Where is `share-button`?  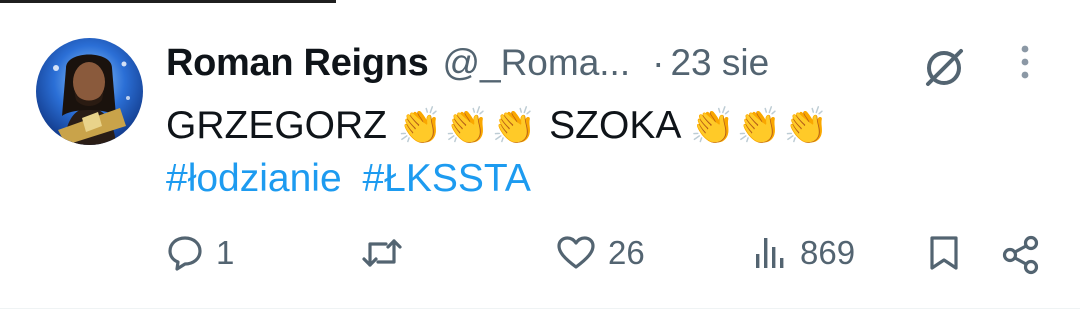 share-button is located at coordinates (1021, 255).